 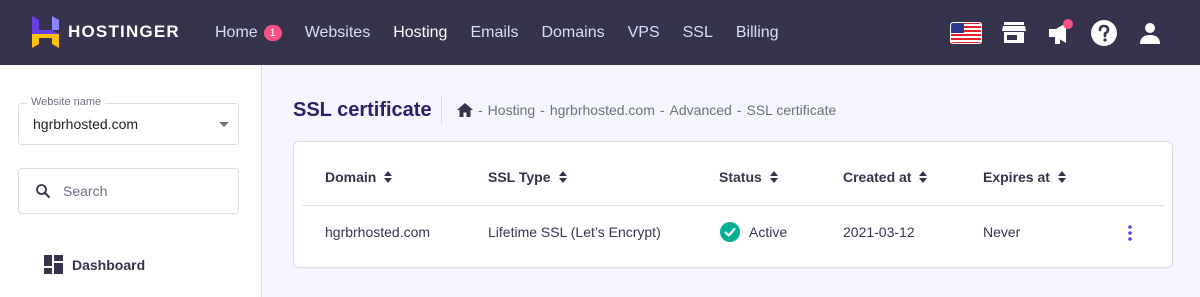 What do you see at coordinates (109, 264) in the screenshot?
I see `sidebar-item-label: Dashboard` at bounding box center [109, 264].